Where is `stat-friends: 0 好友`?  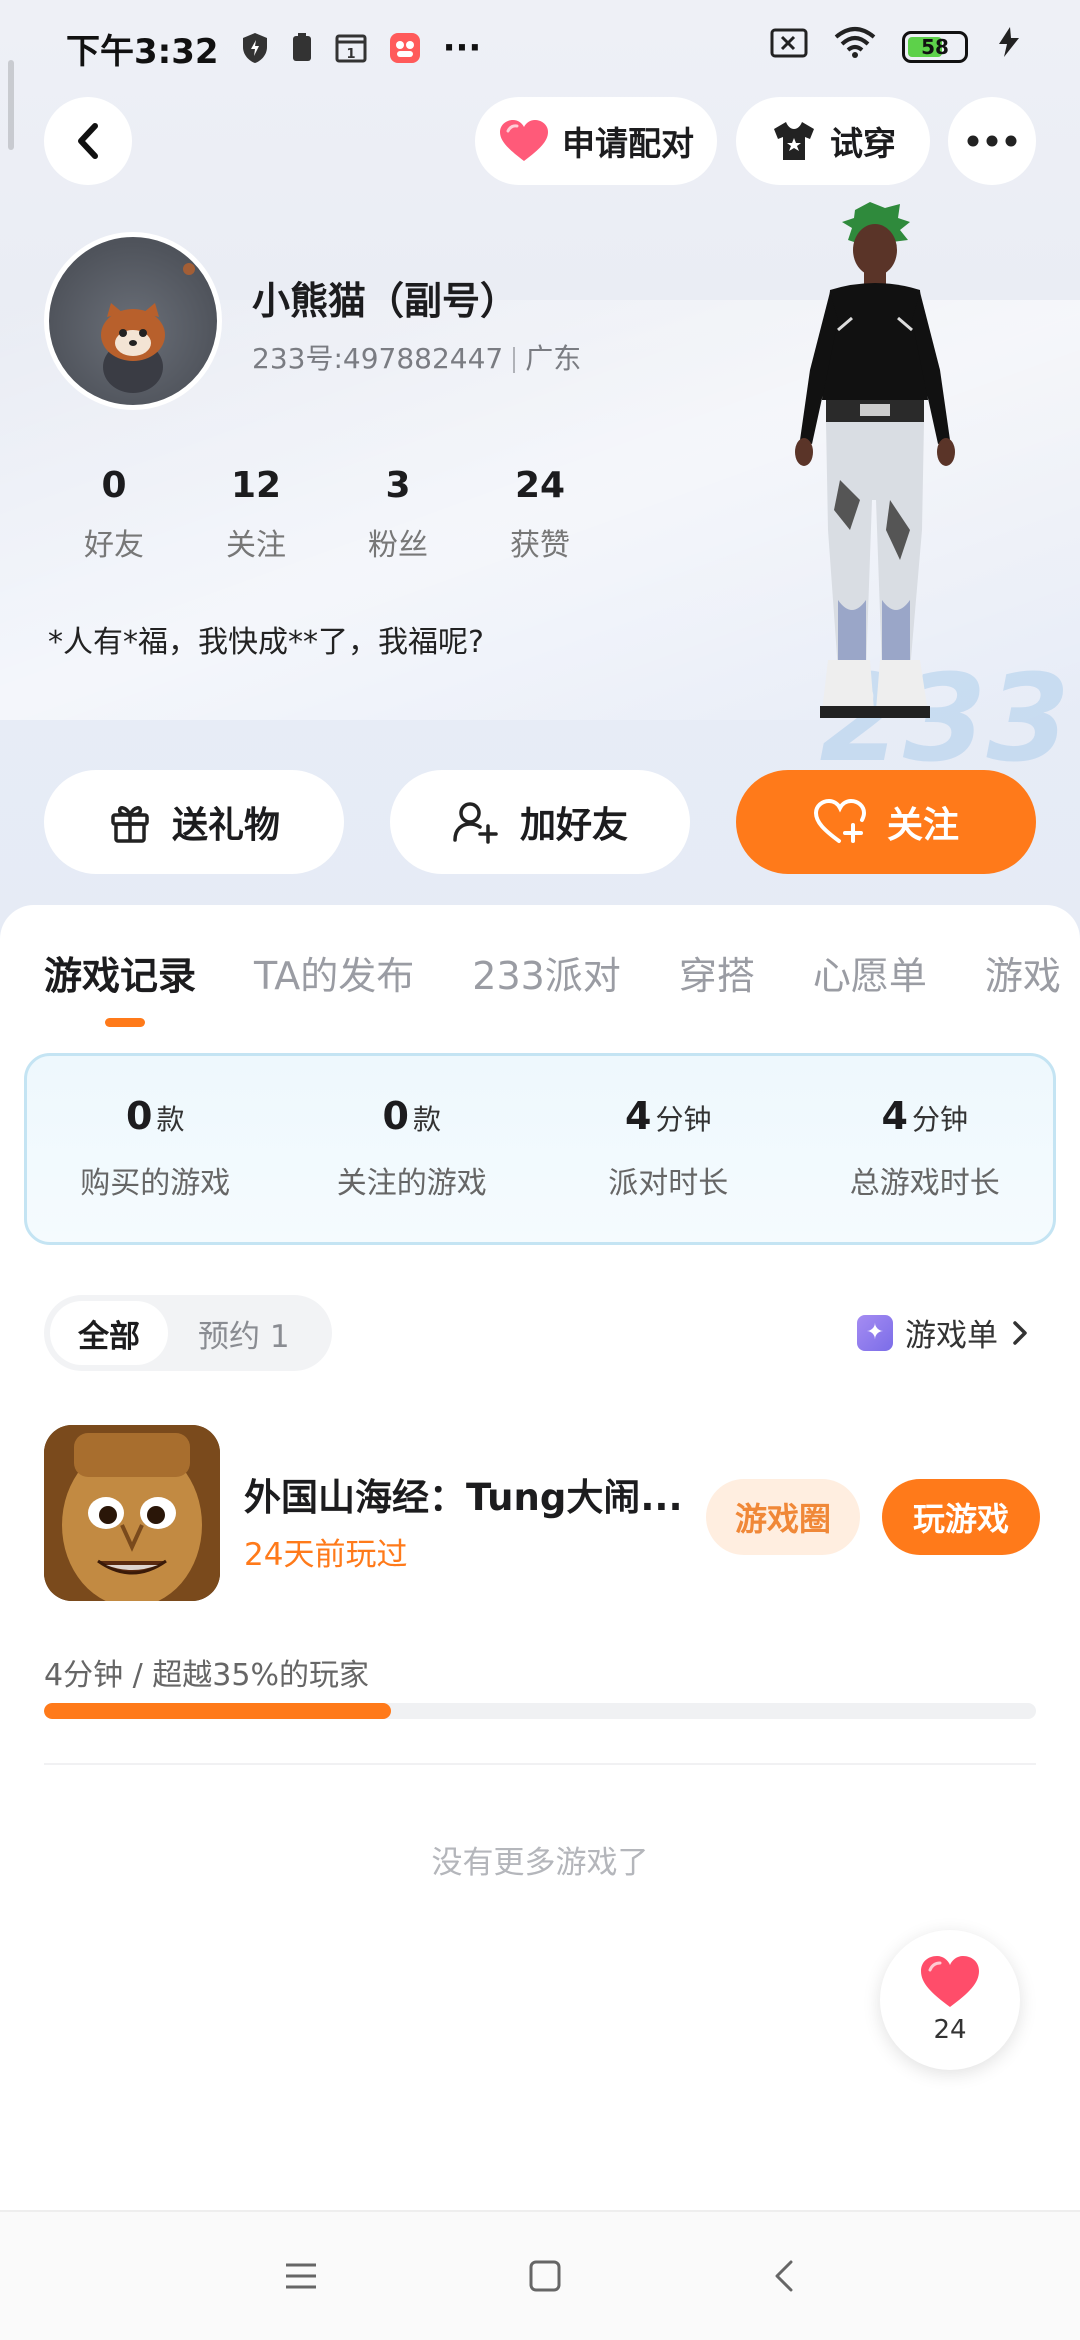 stat-friends: 0 好友 is located at coordinates (114, 514).